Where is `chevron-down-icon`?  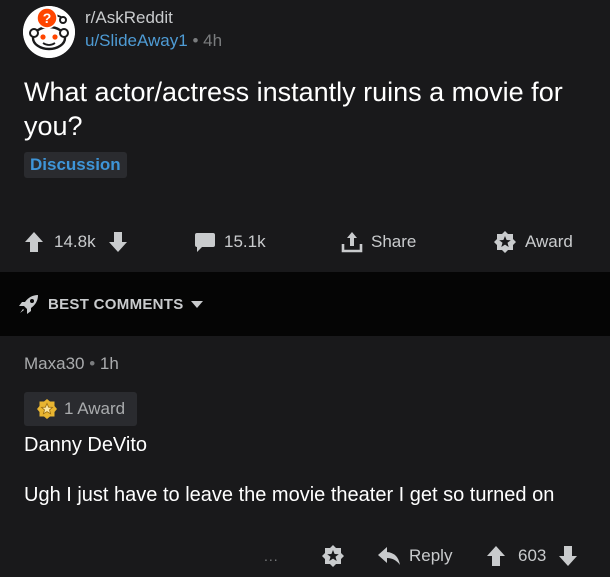 chevron-down-icon is located at coordinates (196, 304).